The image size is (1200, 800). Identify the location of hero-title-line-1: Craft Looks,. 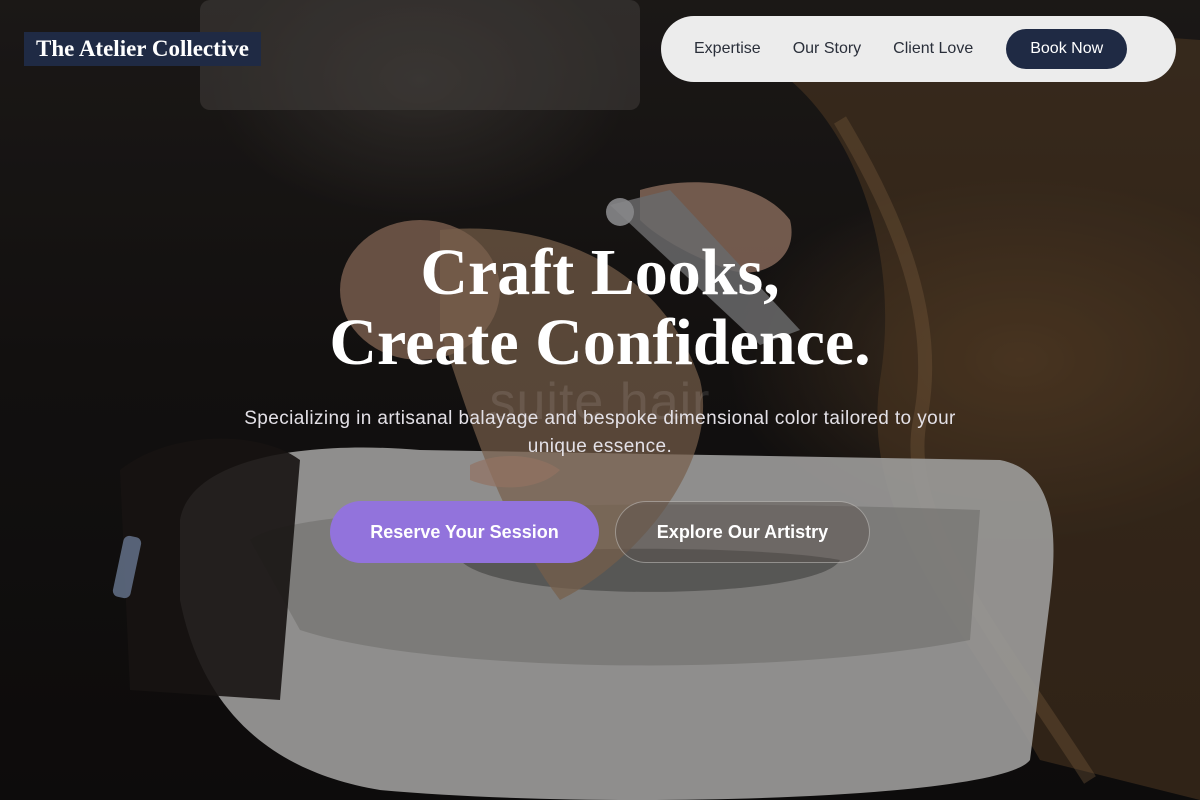
(600, 272).